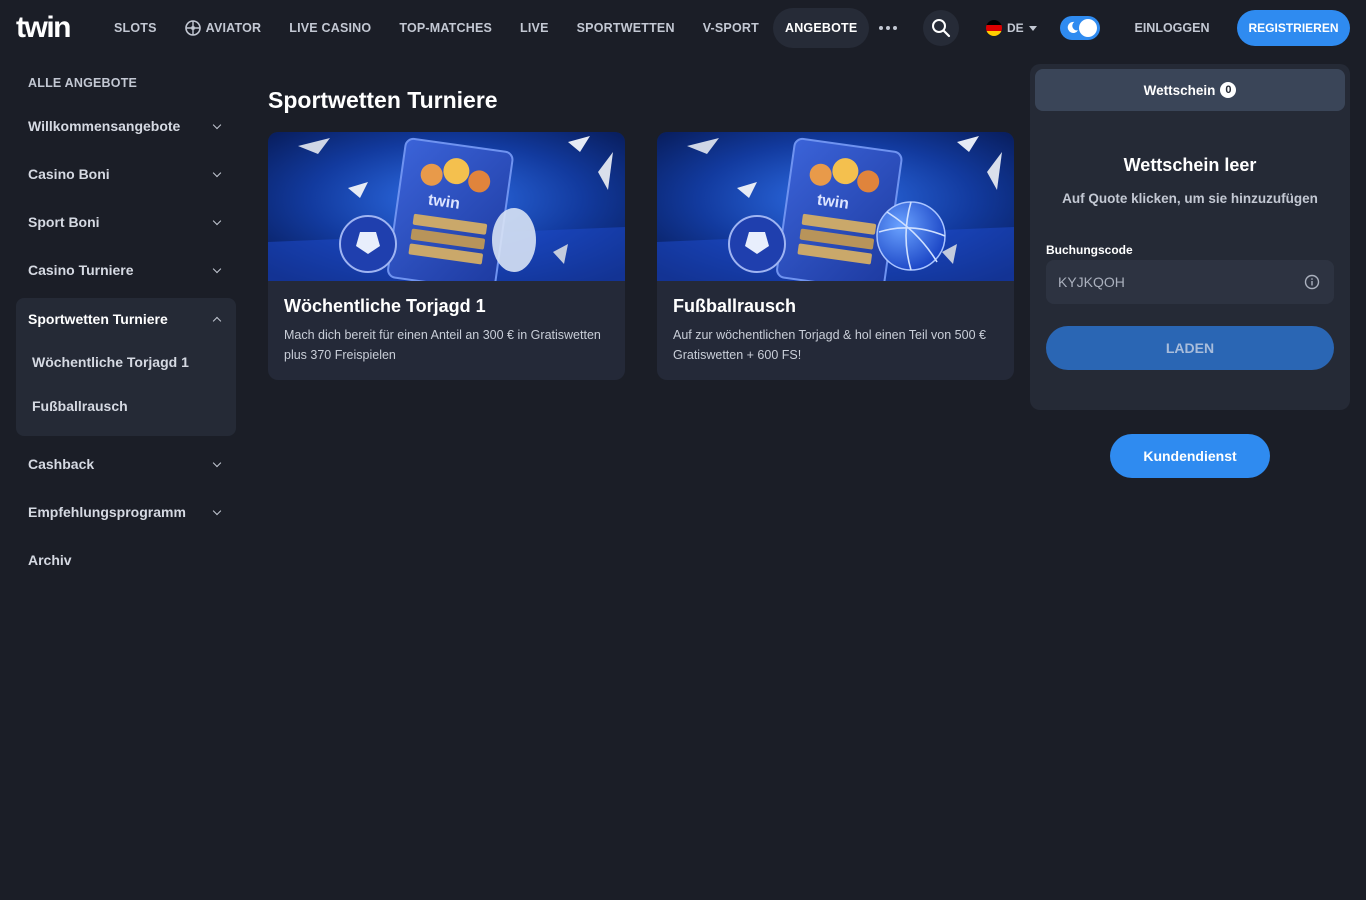  I want to click on betslip-tab-label: Wettschein, so click(1179, 90).